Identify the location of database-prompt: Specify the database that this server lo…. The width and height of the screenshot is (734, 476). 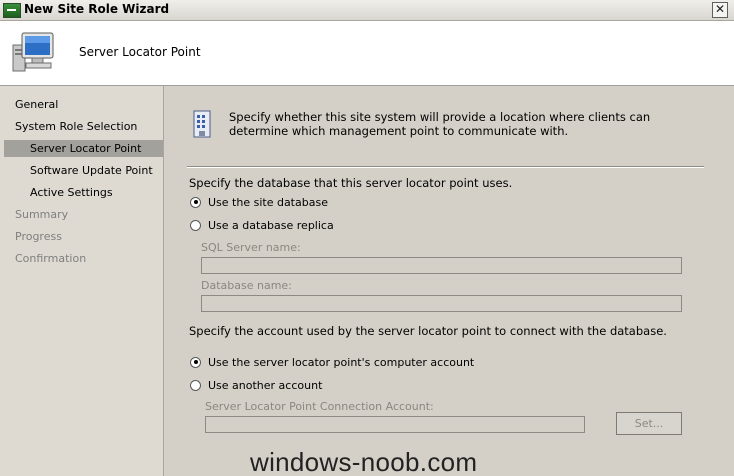
(351, 183).